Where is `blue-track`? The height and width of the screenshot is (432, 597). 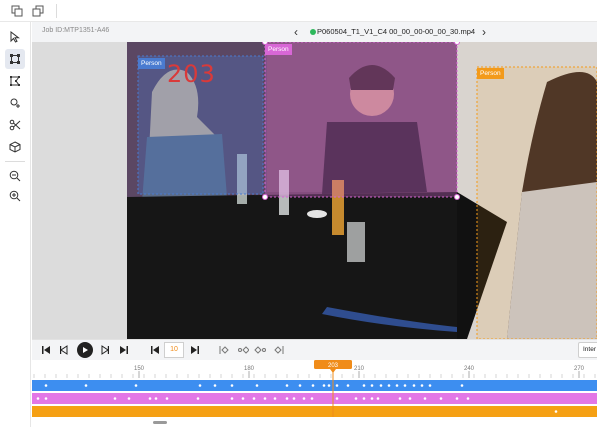
blue-track is located at coordinates (314, 385).